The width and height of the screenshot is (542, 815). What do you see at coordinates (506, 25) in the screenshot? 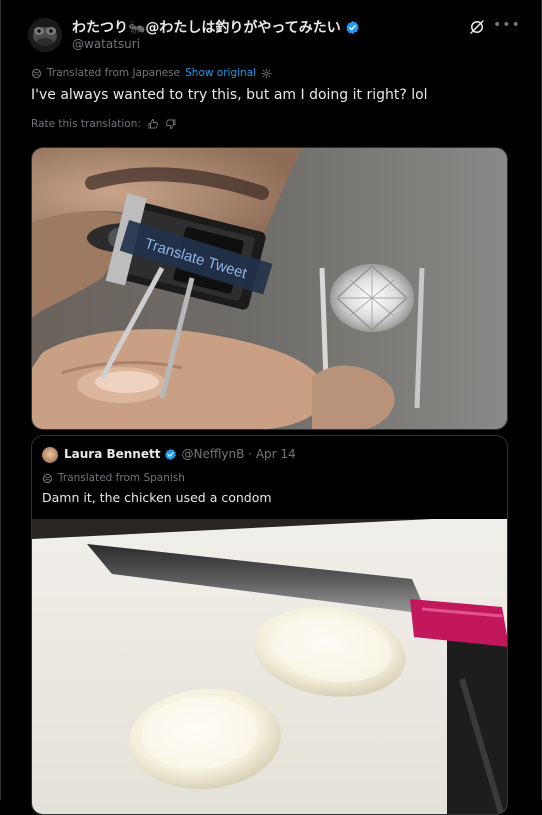
I see `more-icon: •••` at bounding box center [506, 25].